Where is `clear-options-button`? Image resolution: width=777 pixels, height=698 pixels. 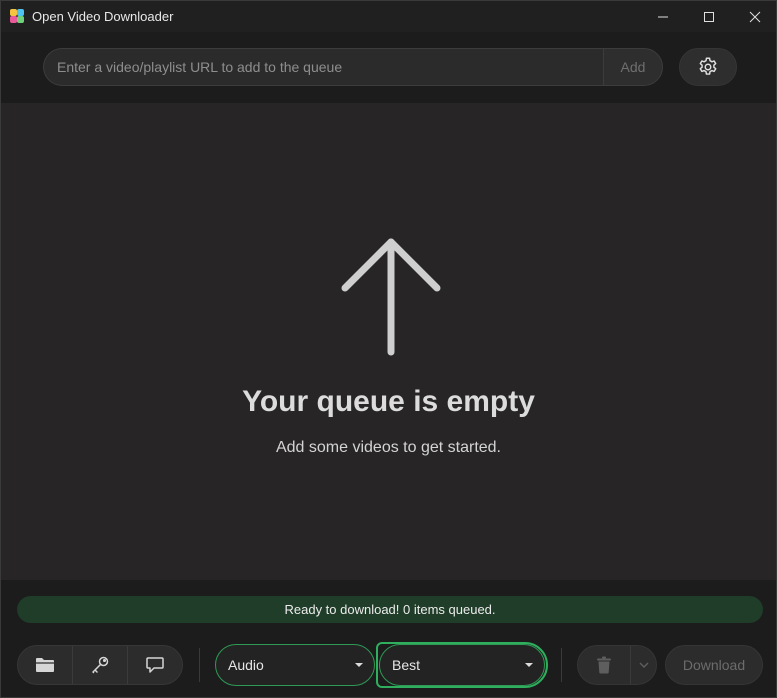
clear-options-button is located at coordinates (643, 665).